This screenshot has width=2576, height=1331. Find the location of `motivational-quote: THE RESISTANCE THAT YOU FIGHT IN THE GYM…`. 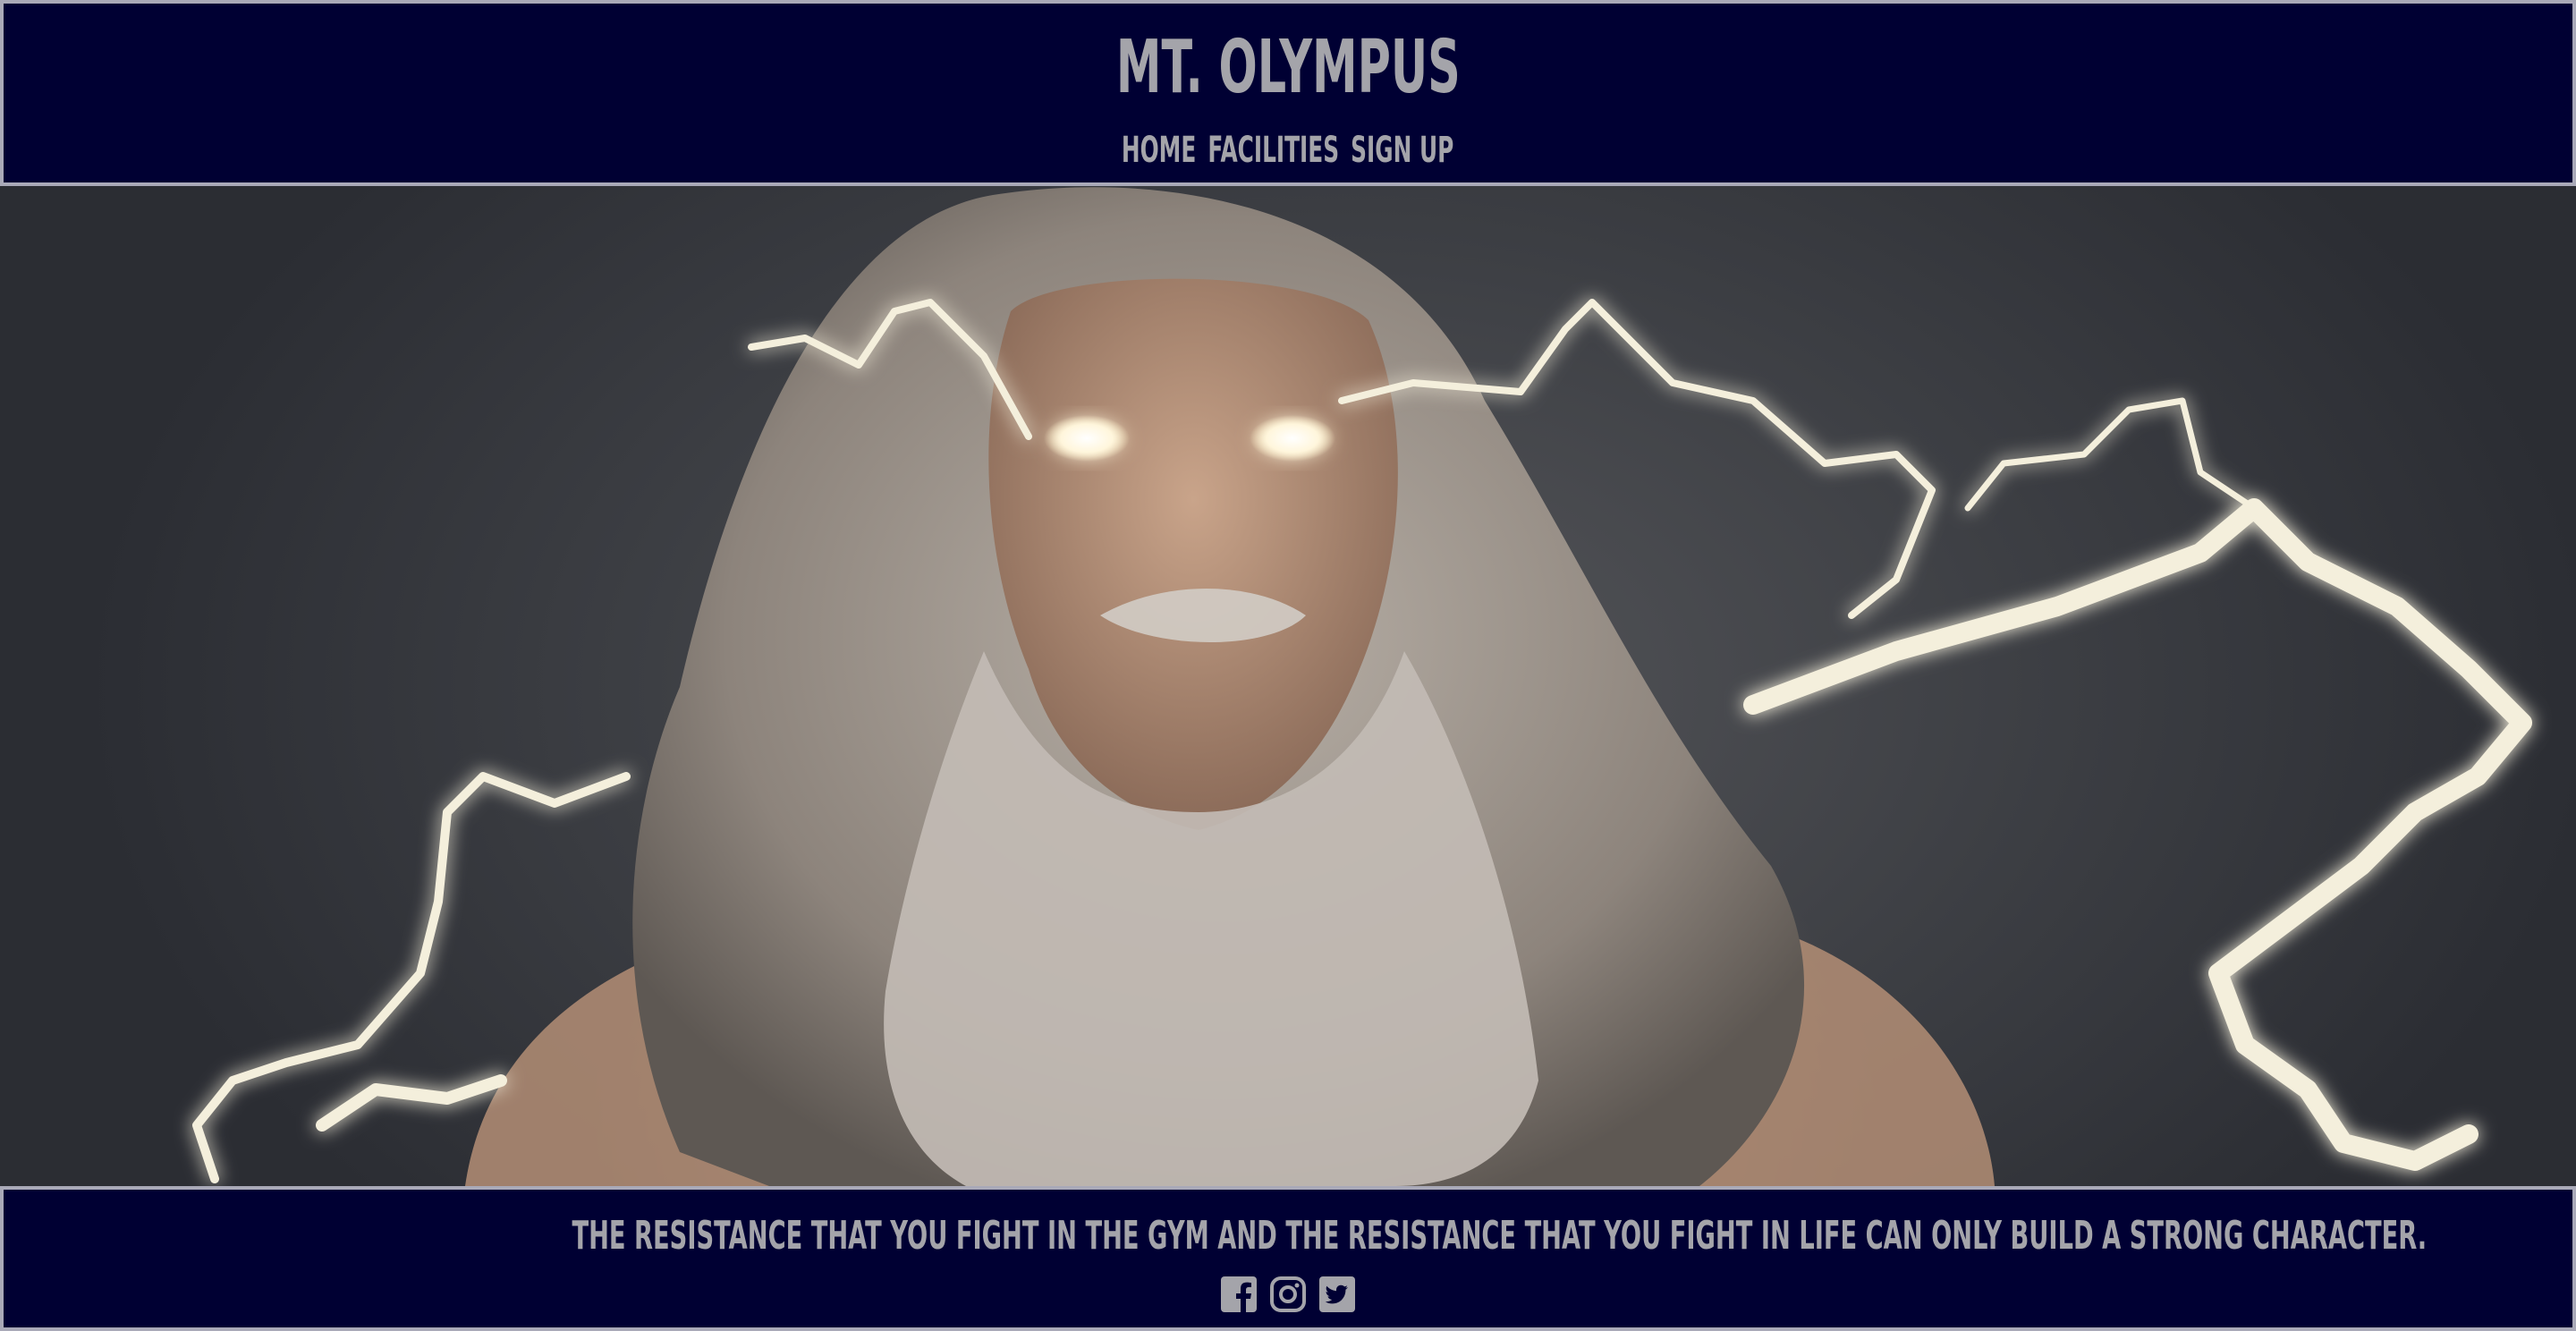

motivational-quote: THE RESISTANCE THAT YOU FIGHT IN THE GYM… is located at coordinates (1288, 1236).